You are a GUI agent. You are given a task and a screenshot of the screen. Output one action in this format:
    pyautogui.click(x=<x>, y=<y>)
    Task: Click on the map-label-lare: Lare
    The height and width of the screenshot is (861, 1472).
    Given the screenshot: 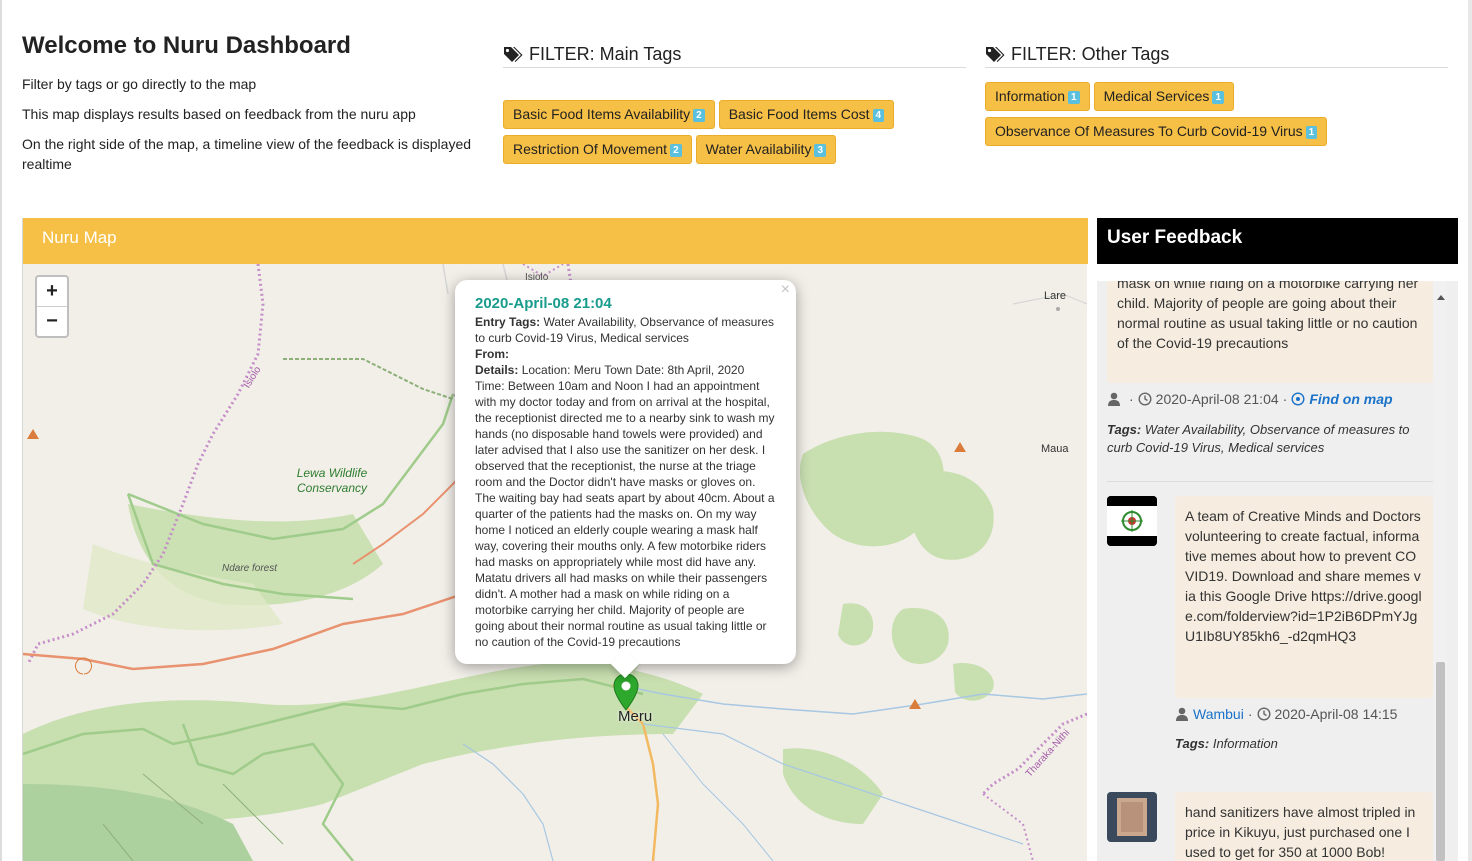 What is the action you would take?
    pyautogui.click(x=1055, y=296)
    